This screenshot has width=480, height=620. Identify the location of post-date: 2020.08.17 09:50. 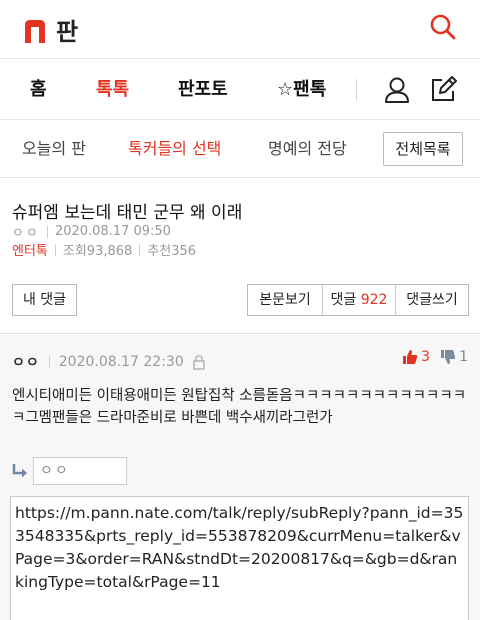
(112, 231).